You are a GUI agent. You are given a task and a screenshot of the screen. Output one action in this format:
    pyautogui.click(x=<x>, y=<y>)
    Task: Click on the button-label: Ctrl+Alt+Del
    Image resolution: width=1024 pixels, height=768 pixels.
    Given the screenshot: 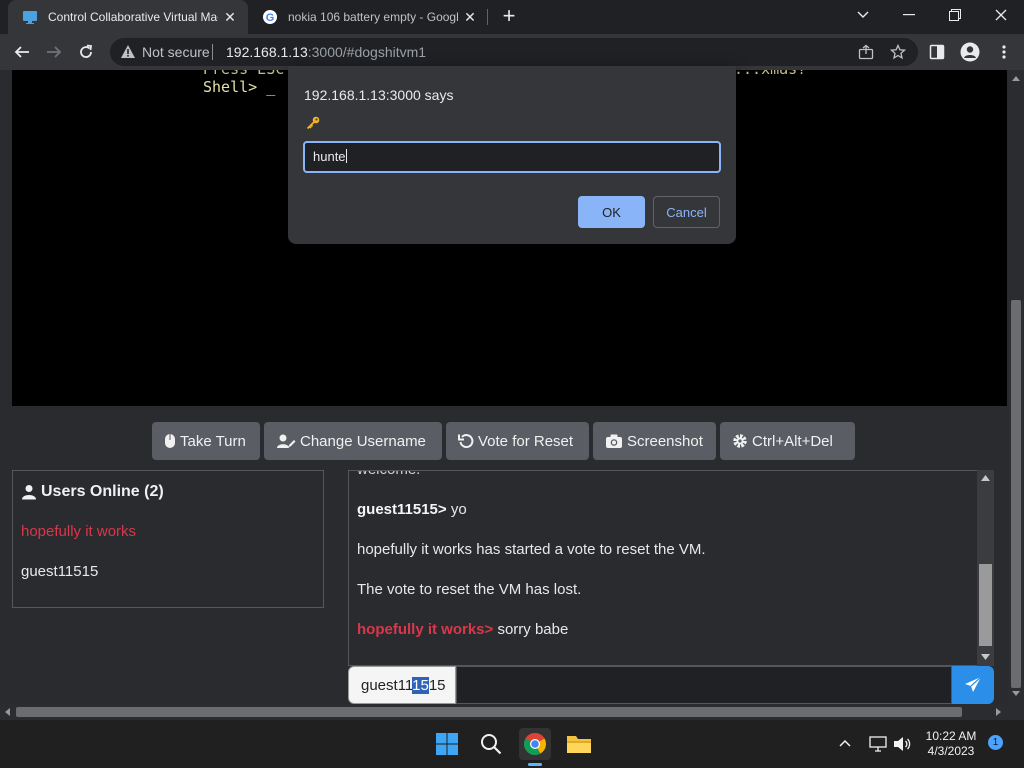 What is the action you would take?
    pyautogui.click(x=792, y=441)
    